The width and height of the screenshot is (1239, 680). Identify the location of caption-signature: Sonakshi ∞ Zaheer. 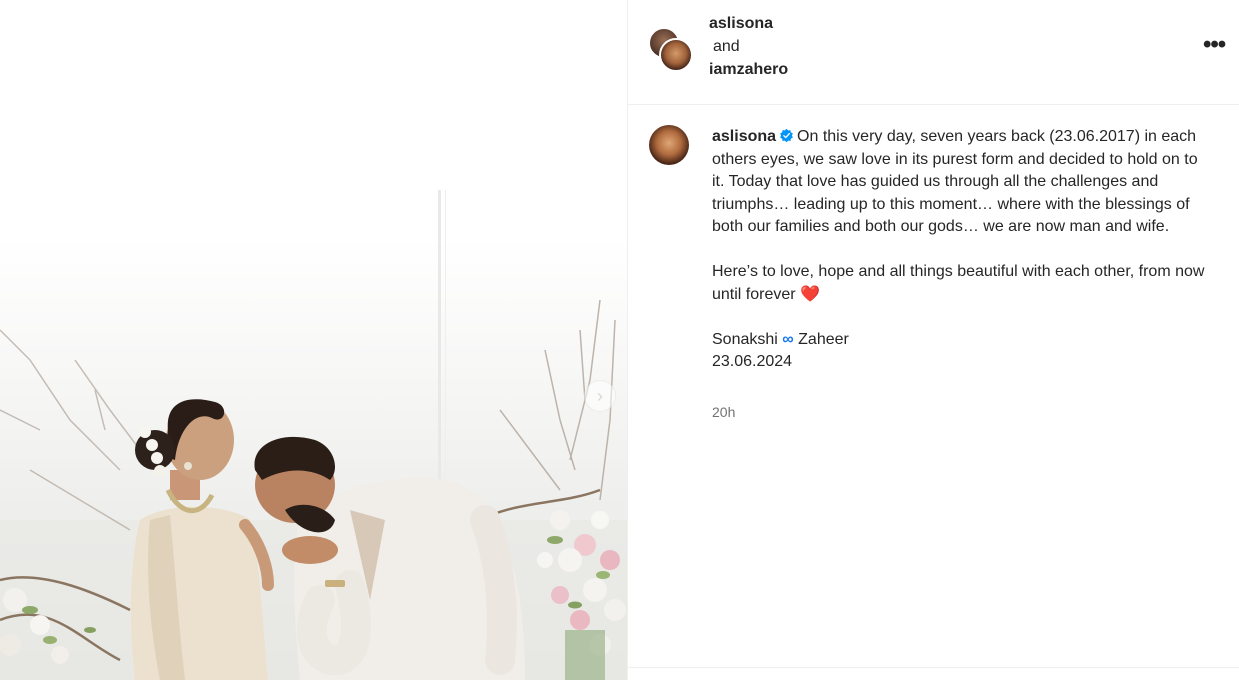
(959, 340).